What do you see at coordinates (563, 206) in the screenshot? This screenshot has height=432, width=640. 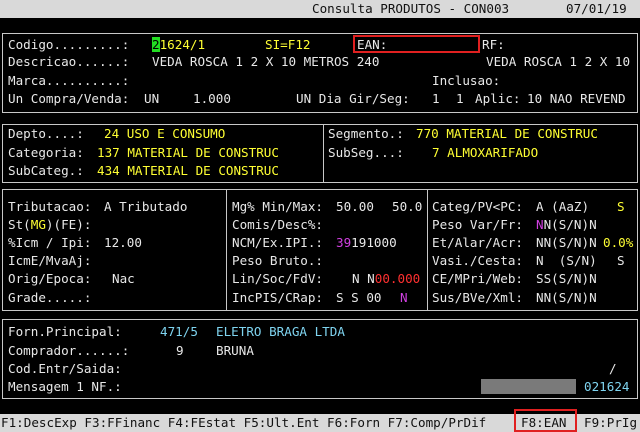 I see `categ-value: A (AaZ)` at bounding box center [563, 206].